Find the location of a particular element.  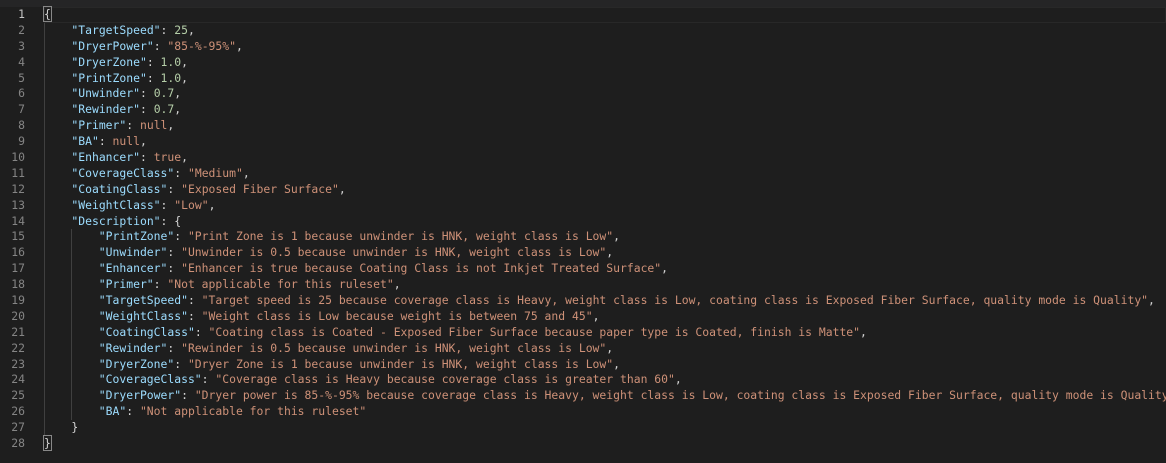

code-line: "BA": "Not applicable for this ruleset" is located at coordinates (605, 412).